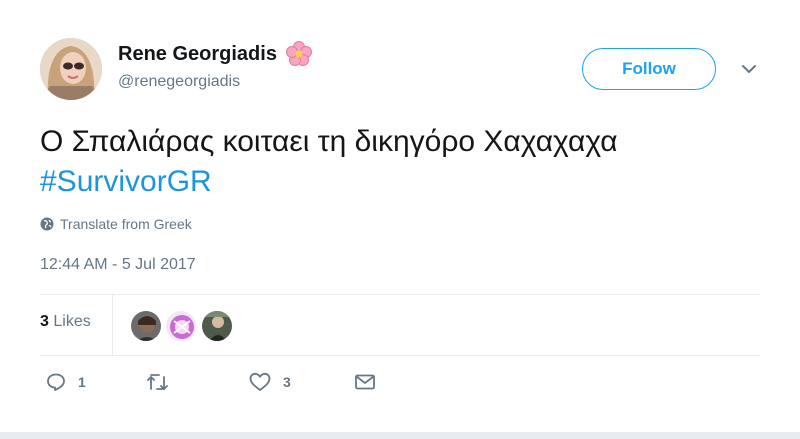 The height and width of the screenshot is (439, 800). Describe the element at coordinates (71, 69) in the screenshot. I see `avatar` at that location.